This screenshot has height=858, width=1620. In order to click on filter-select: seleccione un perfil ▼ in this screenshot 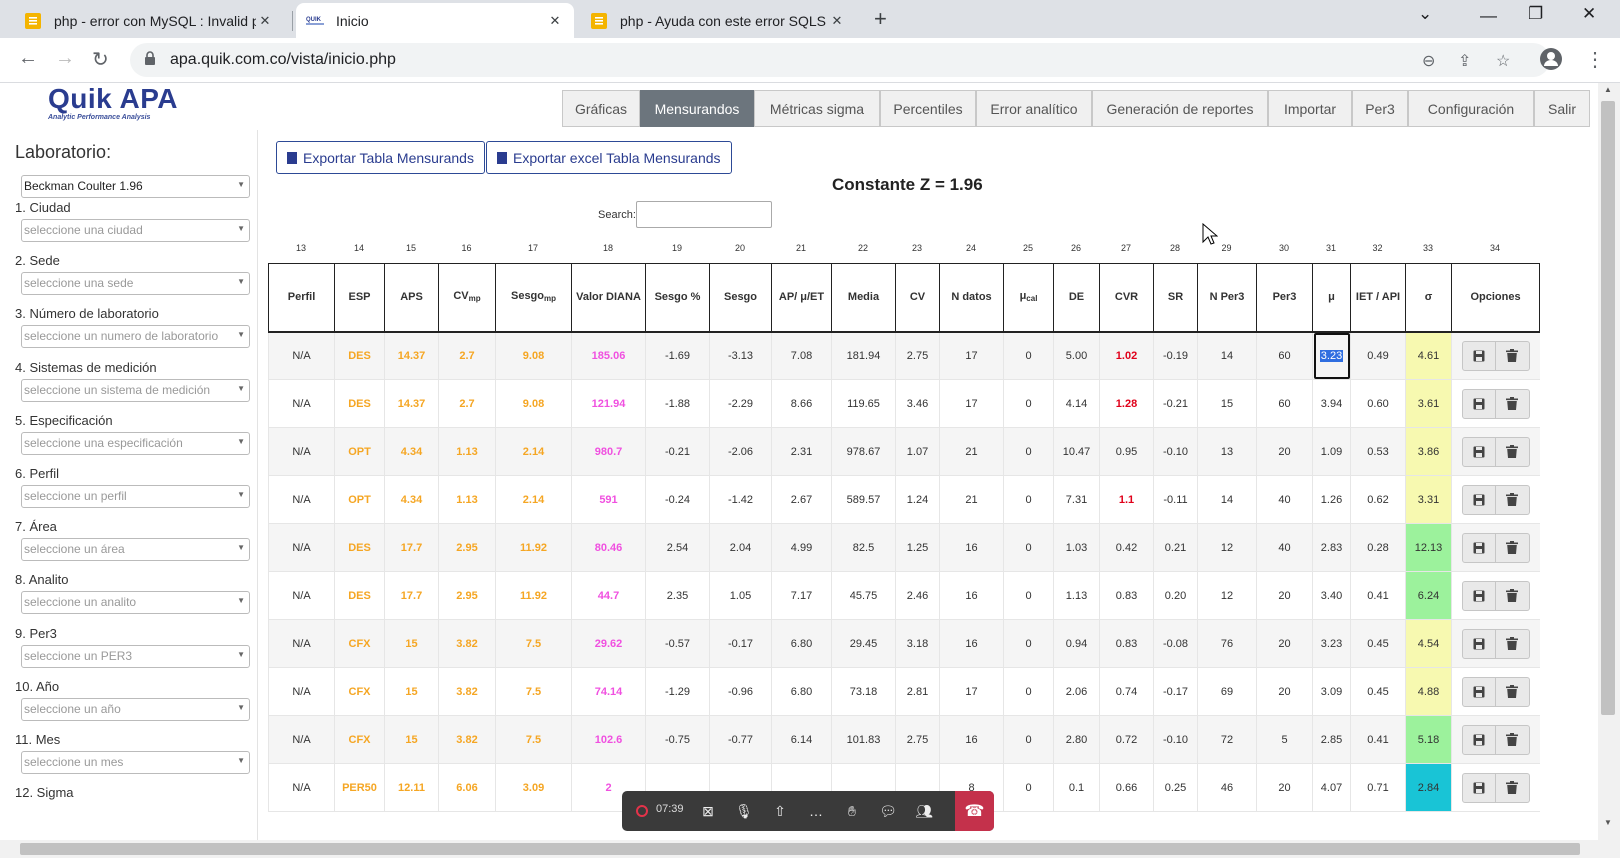, I will do `click(135, 496)`.